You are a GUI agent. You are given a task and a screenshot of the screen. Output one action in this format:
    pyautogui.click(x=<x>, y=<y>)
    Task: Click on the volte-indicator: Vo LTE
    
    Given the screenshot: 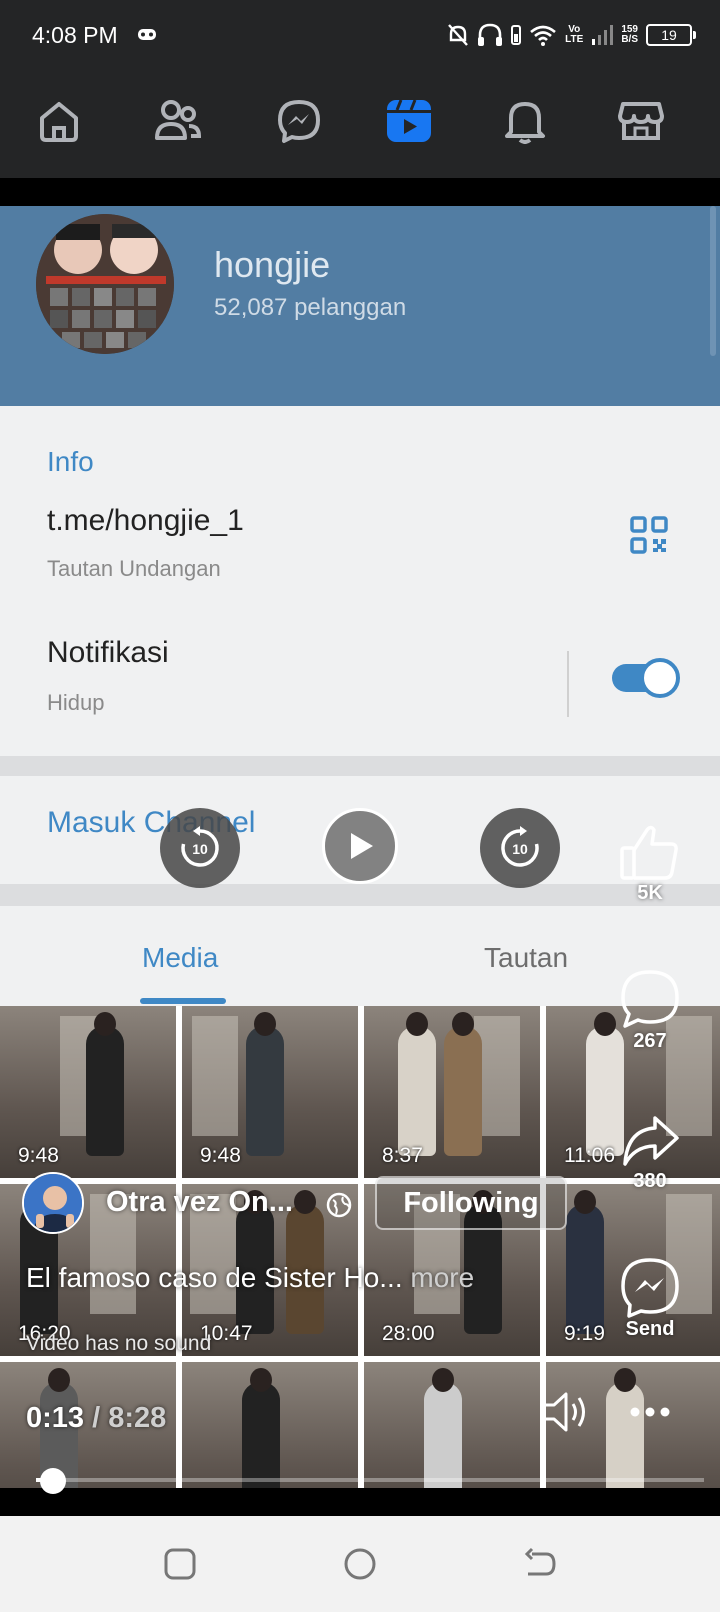 What is the action you would take?
    pyautogui.click(x=574, y=35)
    